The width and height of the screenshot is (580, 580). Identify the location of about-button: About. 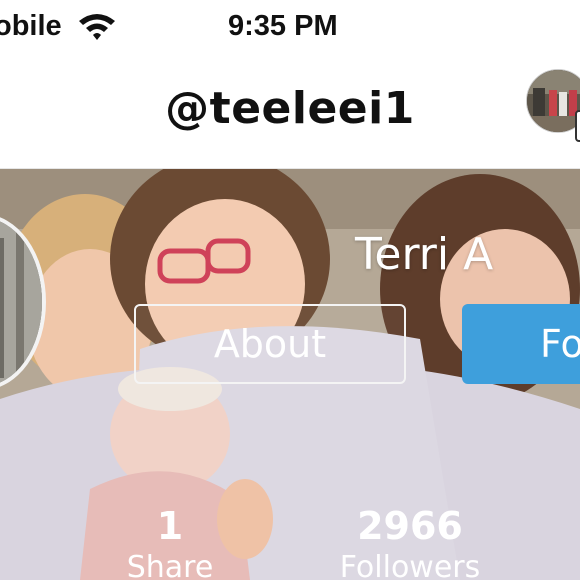
(270, 344).